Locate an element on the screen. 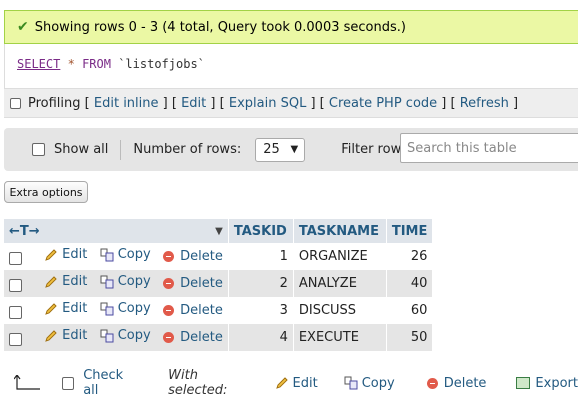  cell-taskname: DISCUSS is located at coordinates (340, 310).